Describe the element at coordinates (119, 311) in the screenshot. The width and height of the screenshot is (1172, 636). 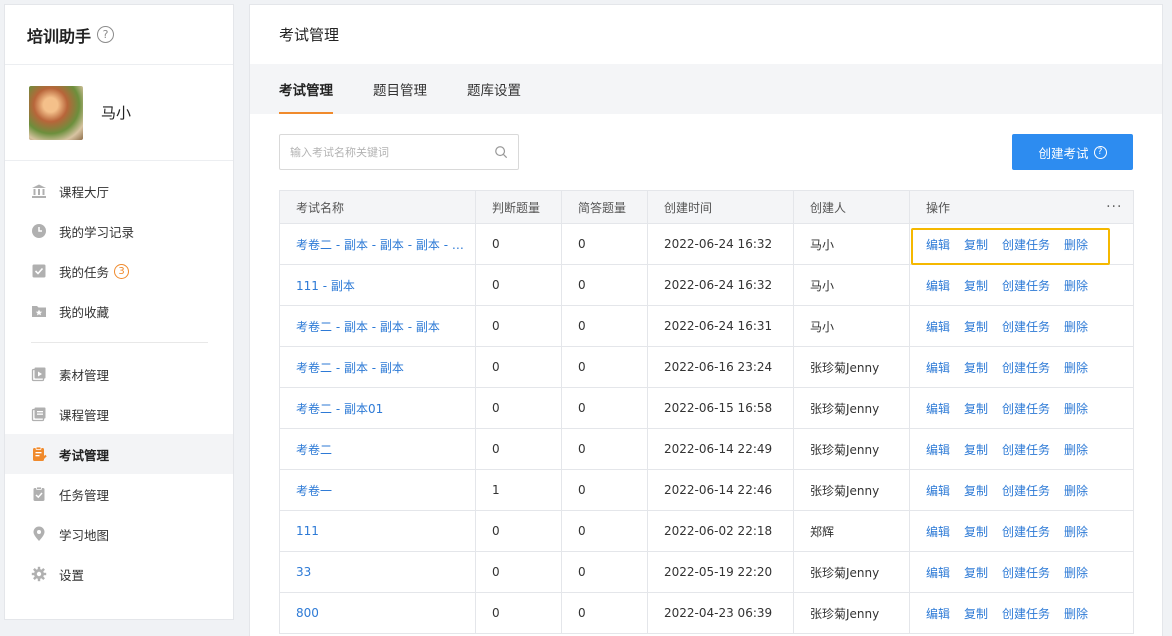
I see `sidebar-item-star-folder: 我的收藏` at that location.